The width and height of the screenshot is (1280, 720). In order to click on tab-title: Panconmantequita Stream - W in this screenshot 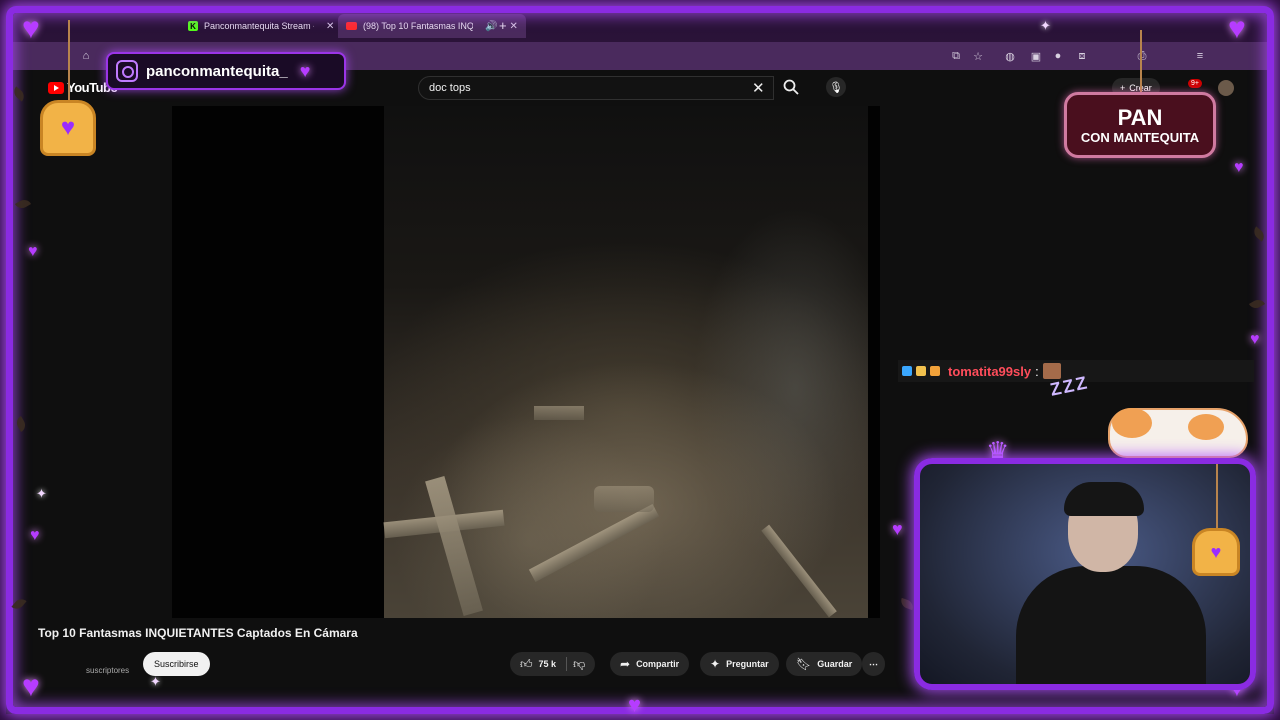, I will do `click(259, 26)`.